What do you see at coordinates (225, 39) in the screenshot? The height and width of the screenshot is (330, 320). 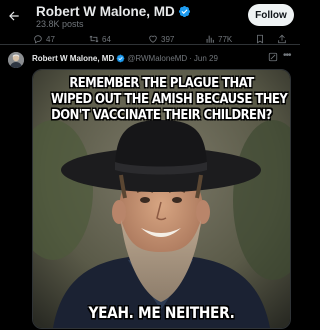 I see `view-count: 77K` at bounding box center [225, 39].